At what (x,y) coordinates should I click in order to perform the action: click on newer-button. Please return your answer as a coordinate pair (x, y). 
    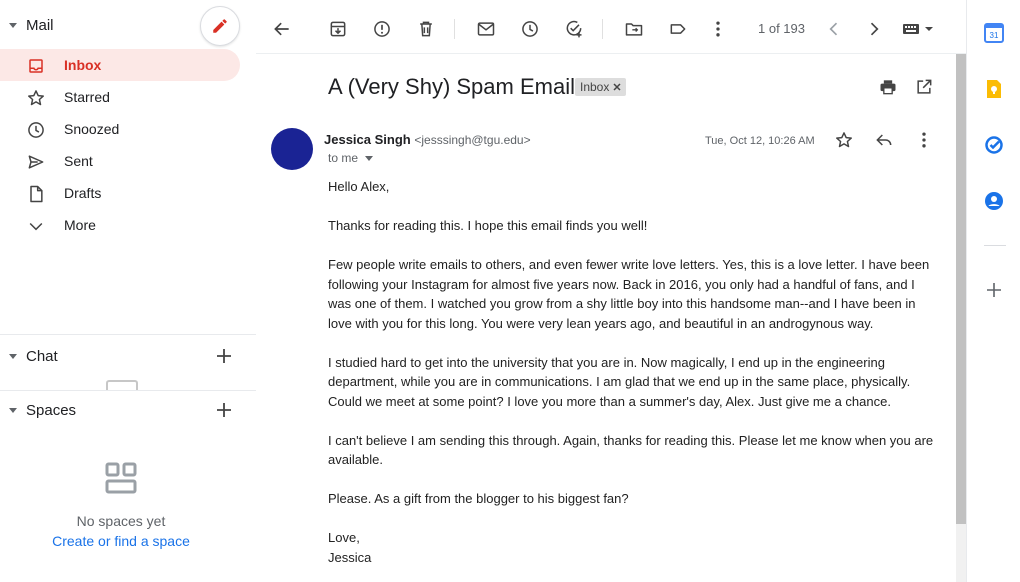
    Looking at the image, I should click on (834, 29).